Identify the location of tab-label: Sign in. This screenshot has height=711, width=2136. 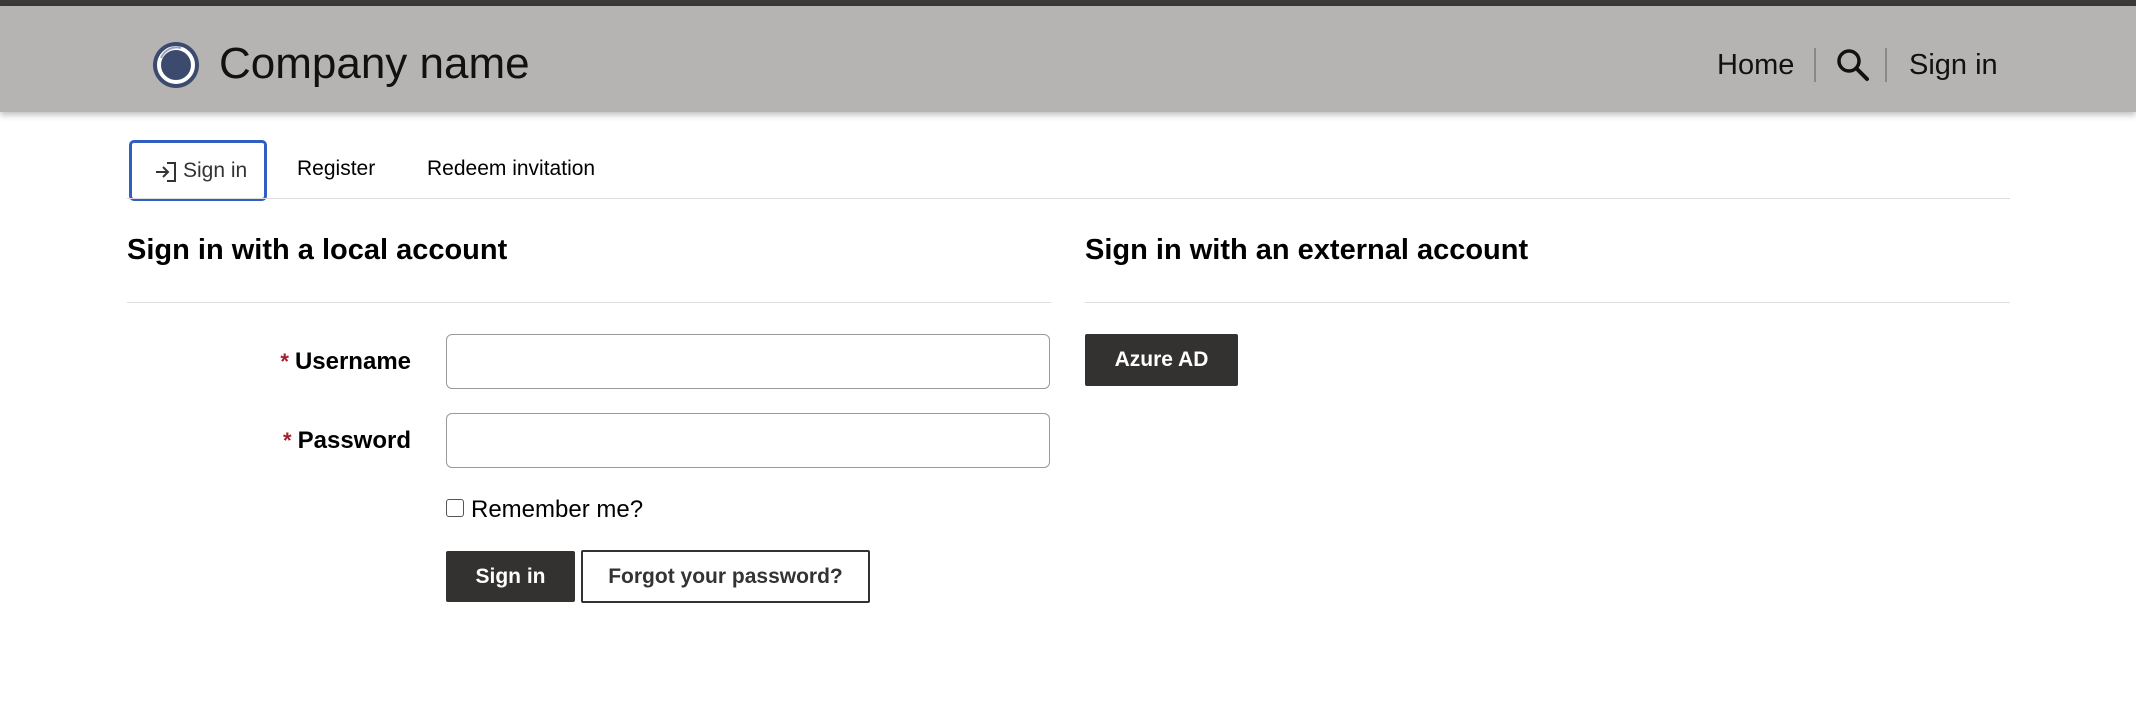
(215, 170).